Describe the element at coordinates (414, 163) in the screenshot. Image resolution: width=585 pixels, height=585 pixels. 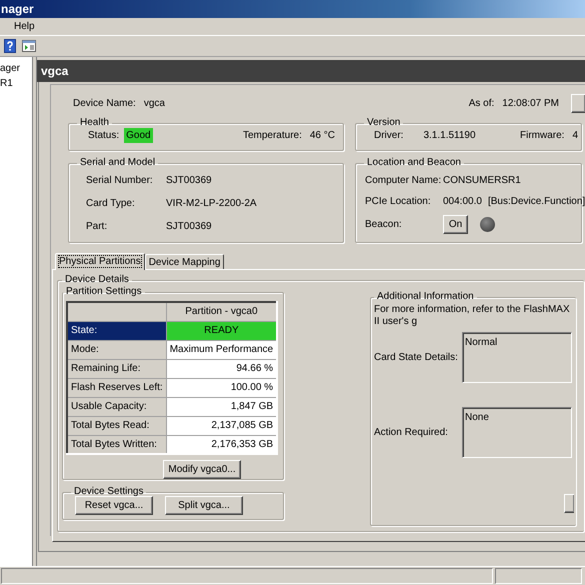
I see `group-title: Location and Beacon` at that location.